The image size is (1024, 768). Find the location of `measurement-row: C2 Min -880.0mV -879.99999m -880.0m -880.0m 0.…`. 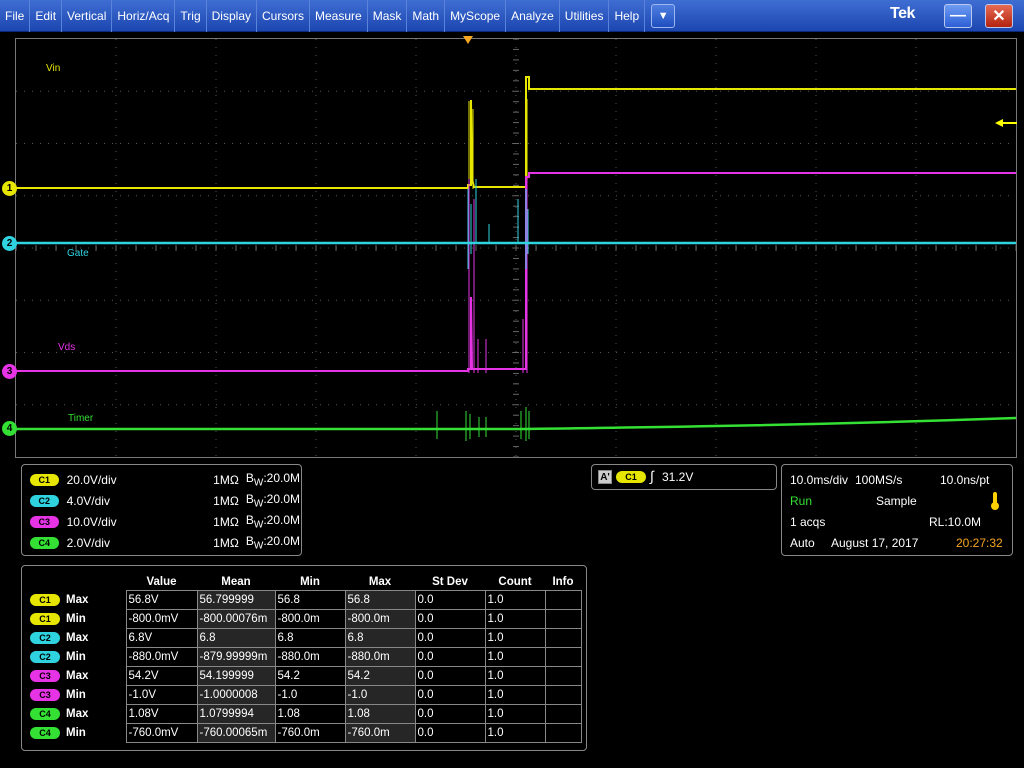

measurement-row: C2 Min -880.0mV -879.99999m -880.0m -880.0m 0.… is located at coordinates (305, 656).